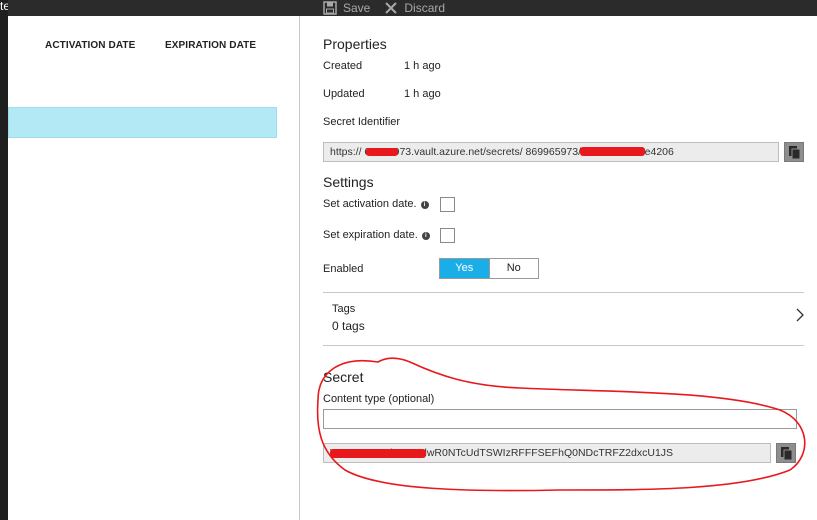  I want to click on discard-label: Discard, so click(425, 8).